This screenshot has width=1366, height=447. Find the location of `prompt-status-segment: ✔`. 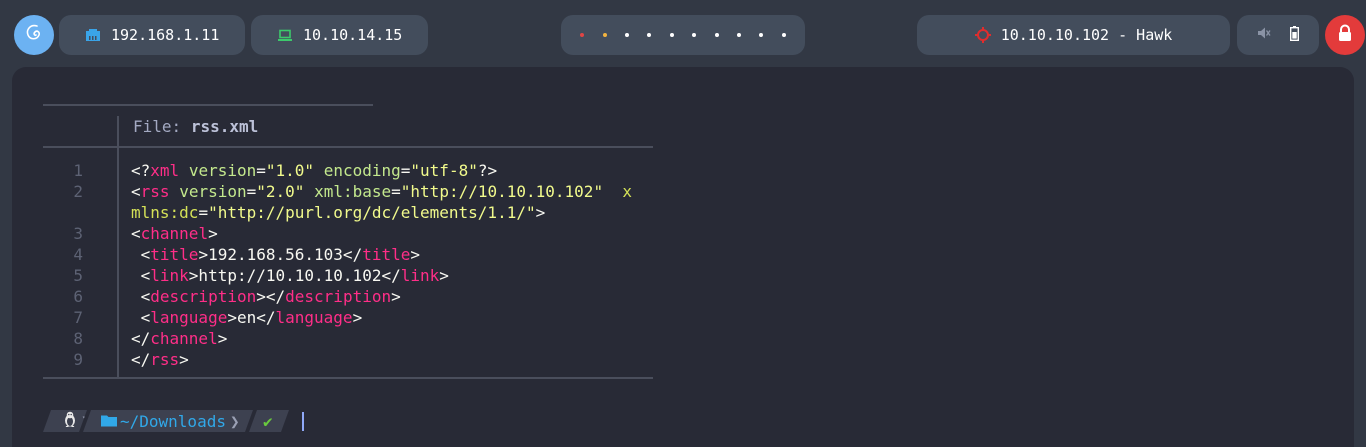

prompt-status-segment: ✔ is located at coordinates (269, 421).